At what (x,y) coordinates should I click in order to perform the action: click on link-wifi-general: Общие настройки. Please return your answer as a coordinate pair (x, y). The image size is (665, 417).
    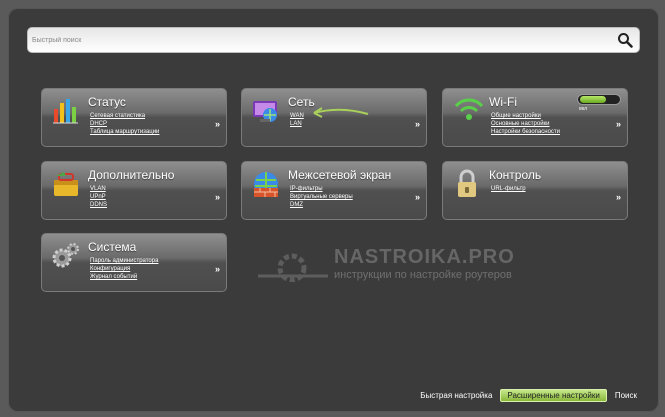
    Looking at the image, I should click on (525, 116).